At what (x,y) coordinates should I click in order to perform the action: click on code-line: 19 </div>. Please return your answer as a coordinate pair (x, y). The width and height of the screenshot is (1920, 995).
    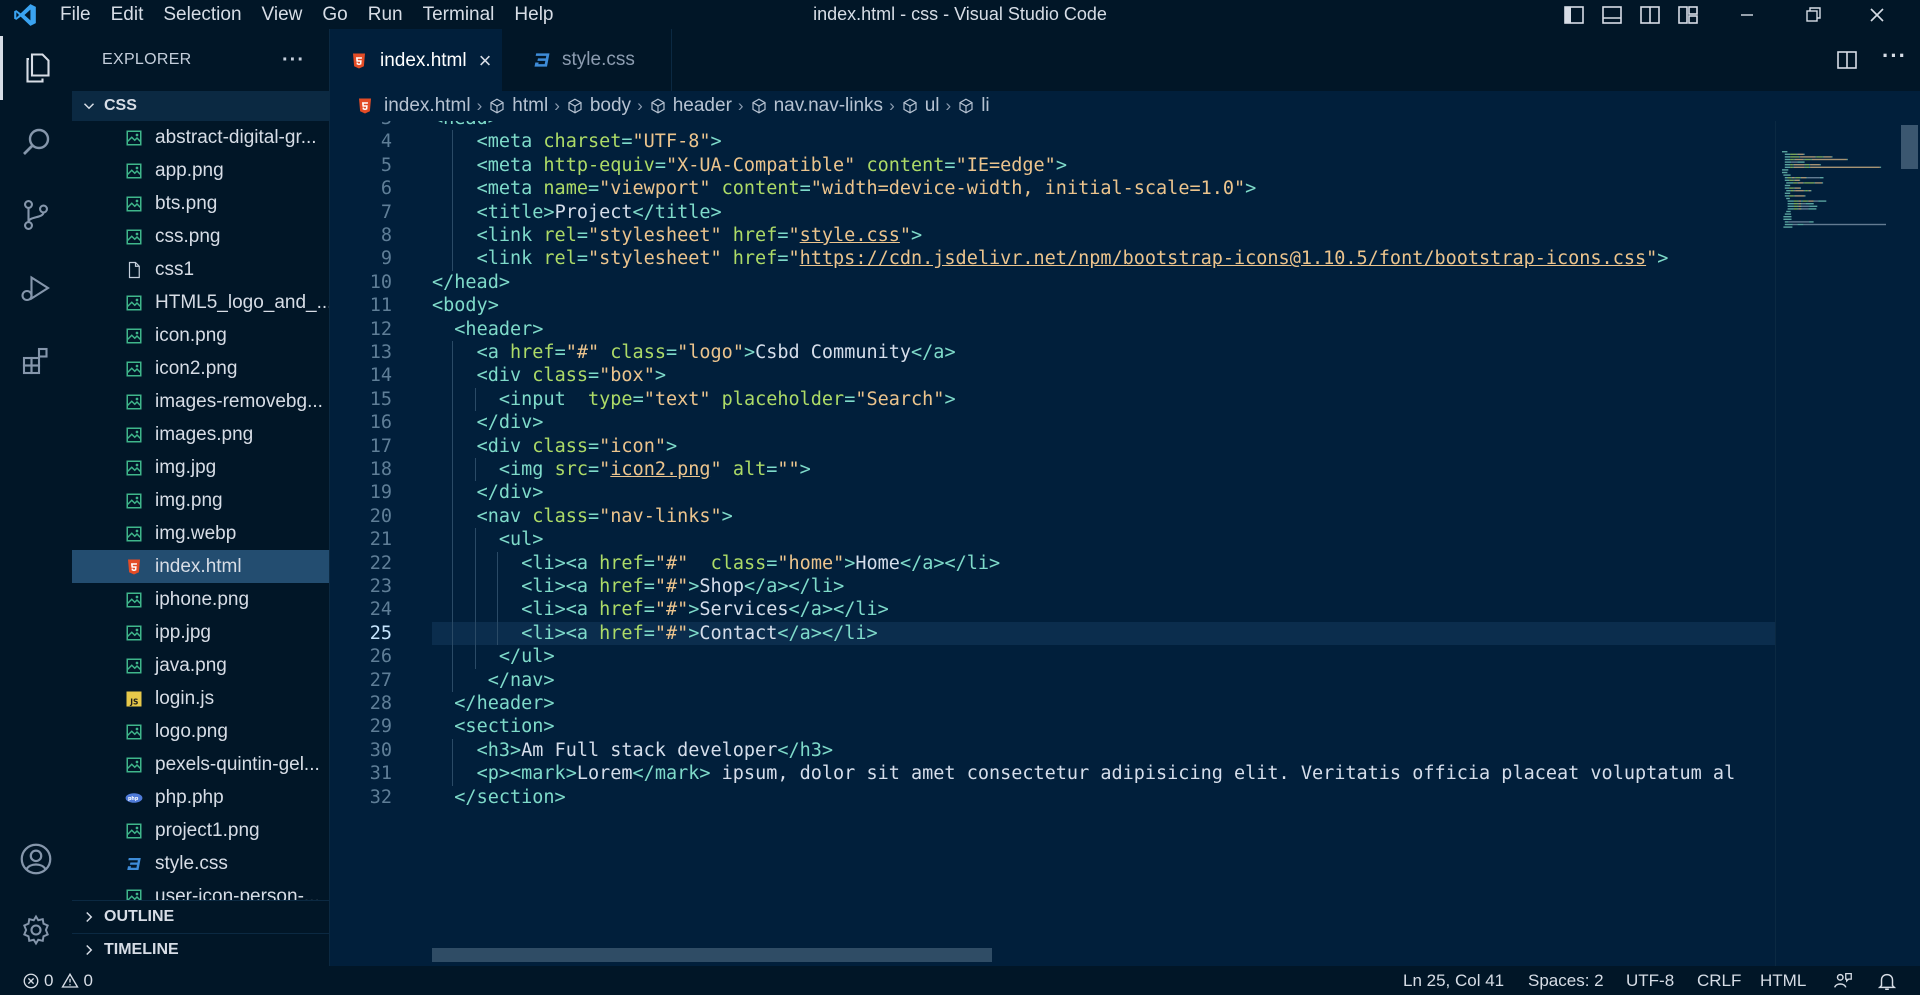
    Looking at the image, I should click on (1052, 493).